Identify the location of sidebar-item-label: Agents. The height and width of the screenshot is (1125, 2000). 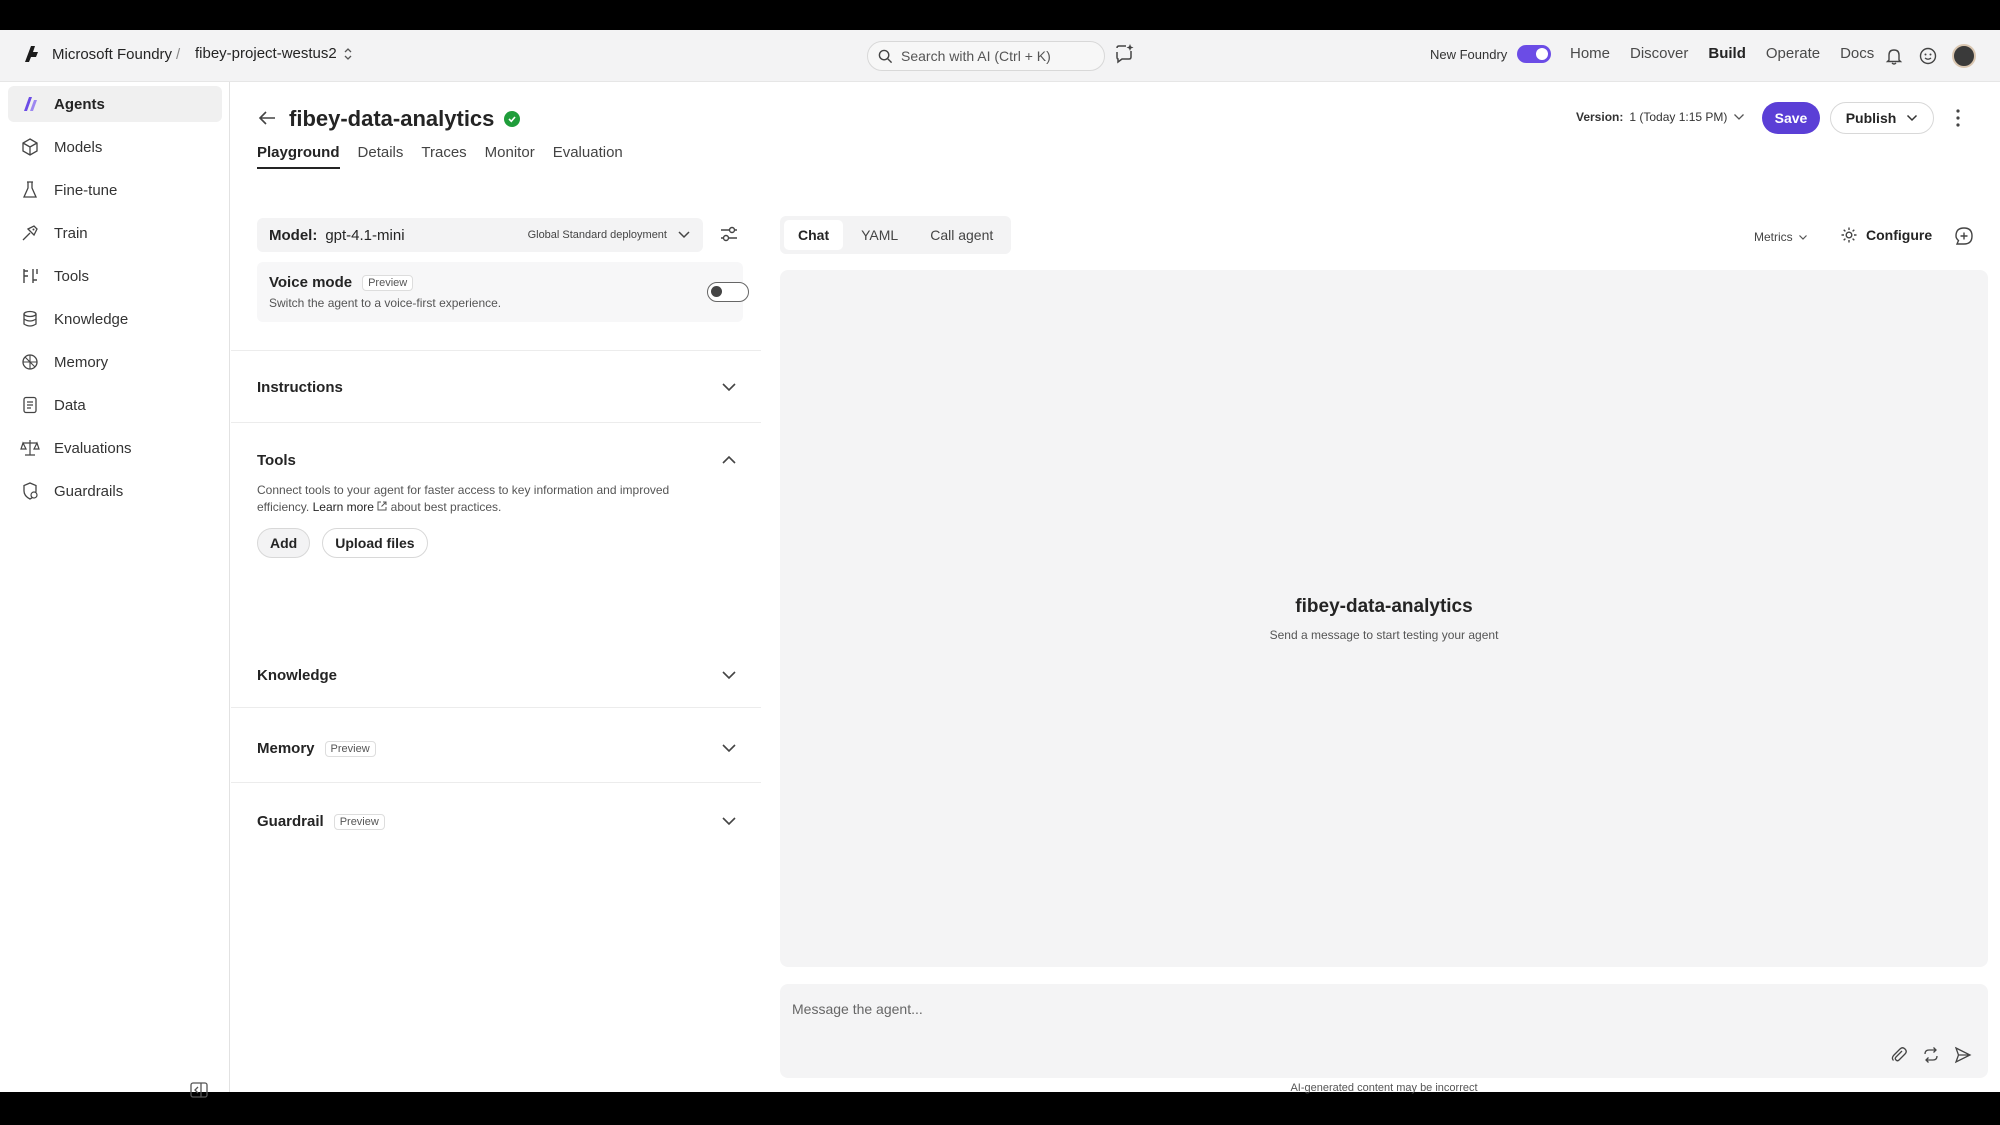
(79, 104).